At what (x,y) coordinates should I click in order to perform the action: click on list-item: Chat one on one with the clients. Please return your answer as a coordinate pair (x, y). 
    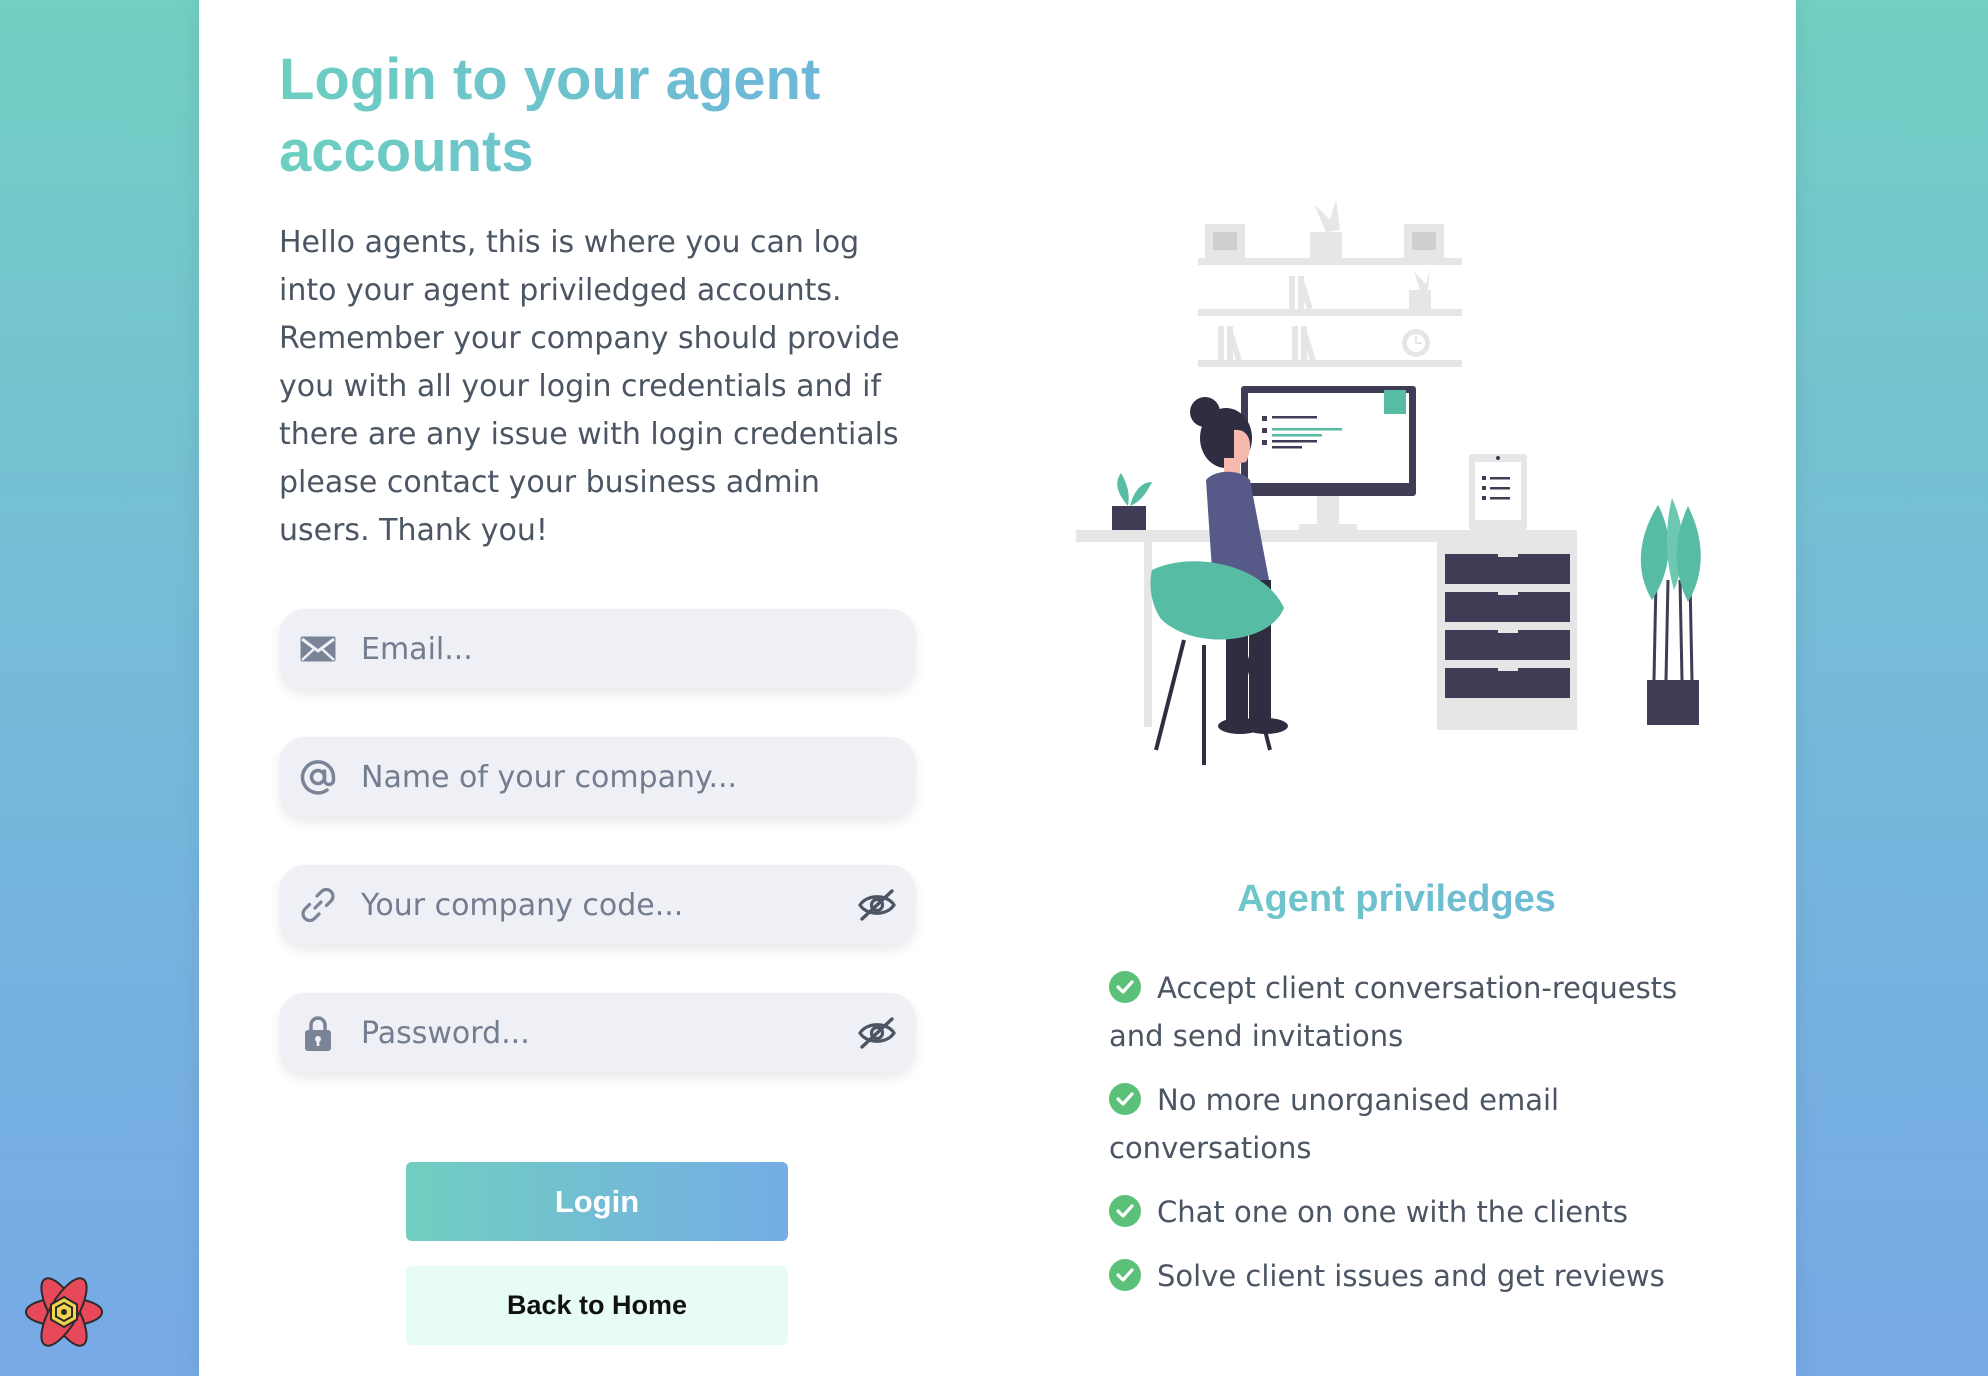
    Looking at the image, I should click on (1409, 1212).